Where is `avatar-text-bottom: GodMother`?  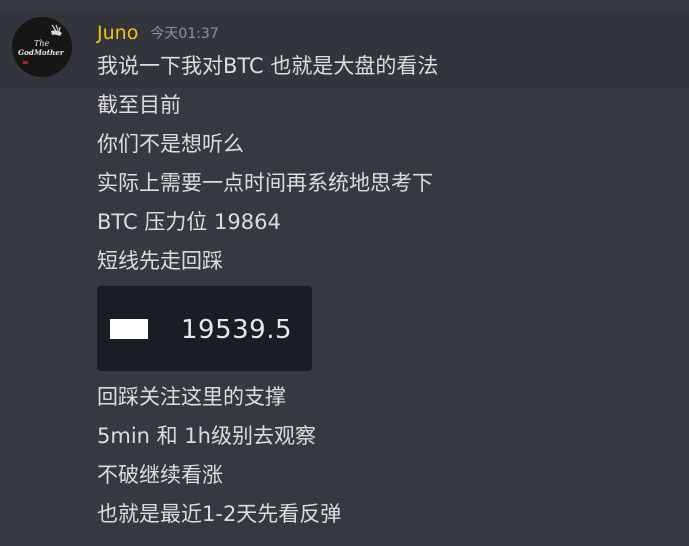 avatar-text-bottom: GodMother is located at coordinates (41, 52).